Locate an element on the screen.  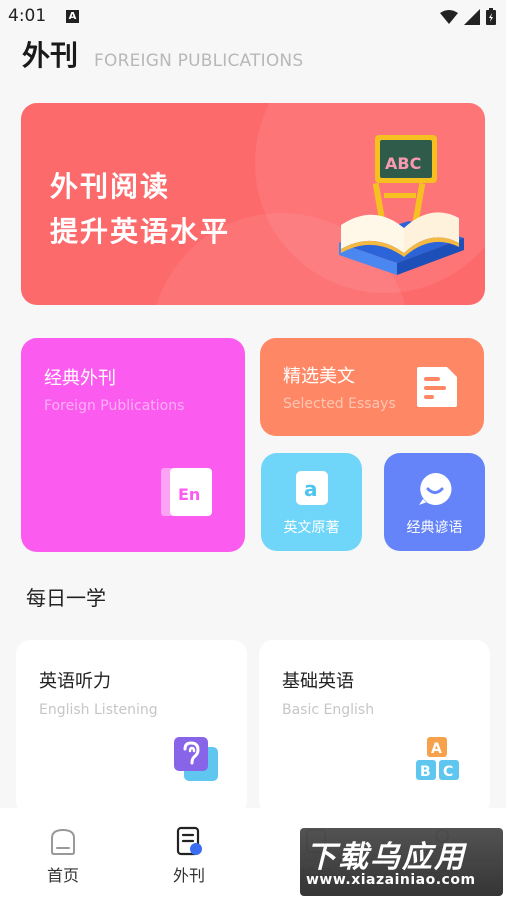
english-originals-card: a 英文原著 is located at coordinates (311, 502).